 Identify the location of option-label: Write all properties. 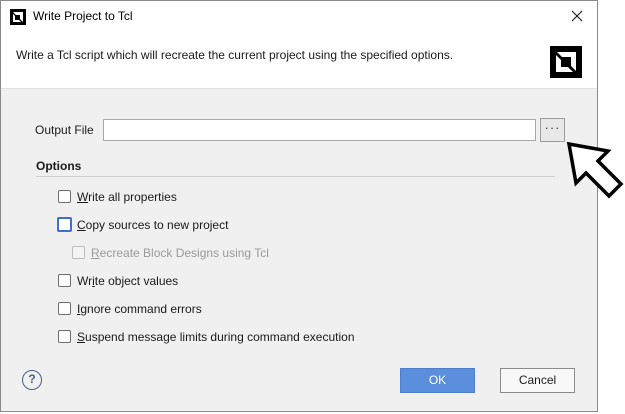
(127, 197).